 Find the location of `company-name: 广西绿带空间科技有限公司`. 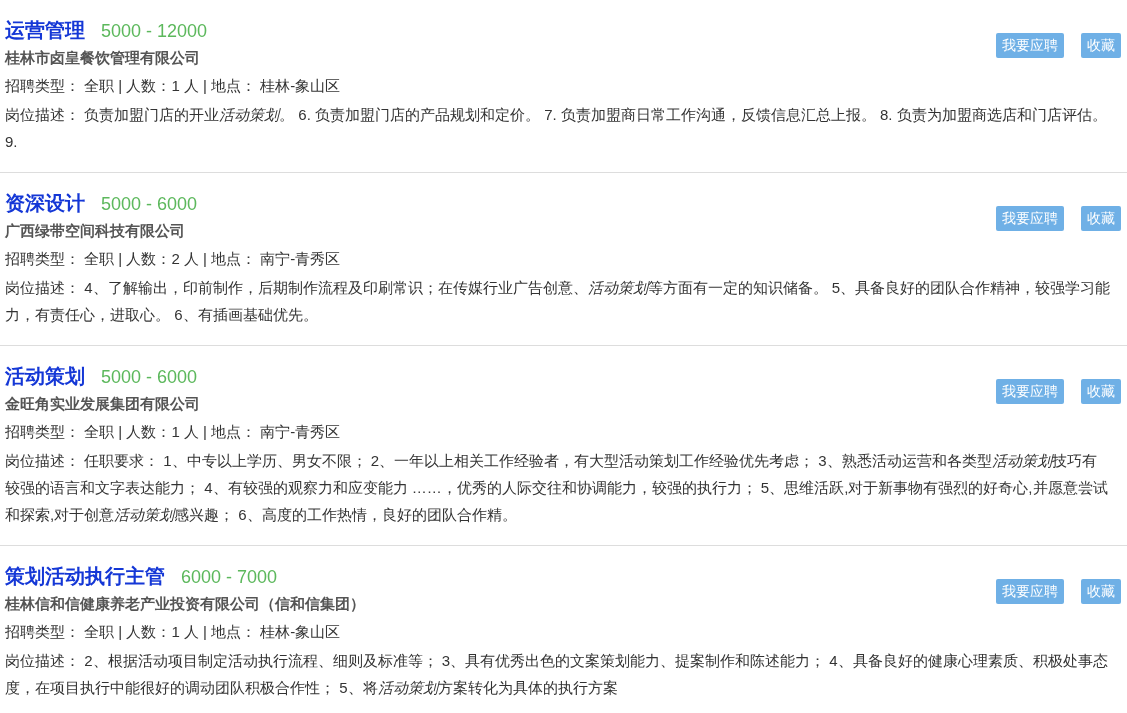

company-name: 广西绿带空间科技有限公司 is located at coordinates (95, 231).